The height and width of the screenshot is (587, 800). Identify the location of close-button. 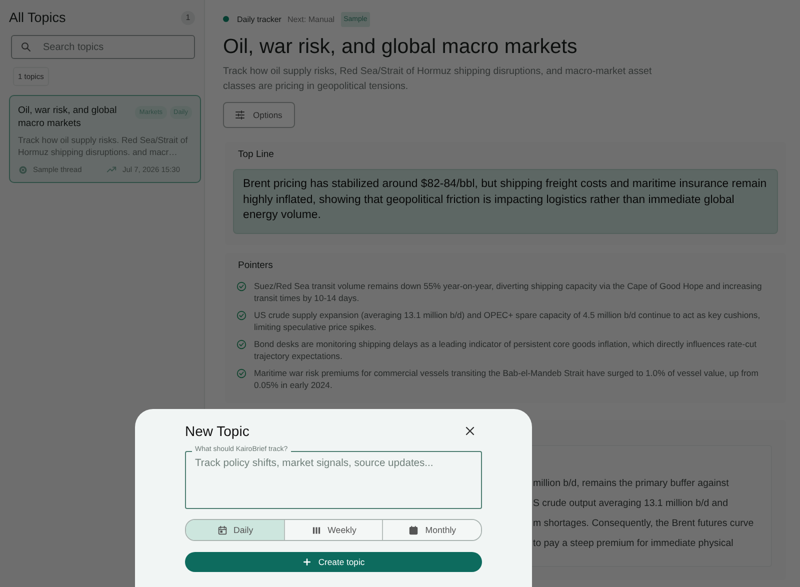
(470, 431).